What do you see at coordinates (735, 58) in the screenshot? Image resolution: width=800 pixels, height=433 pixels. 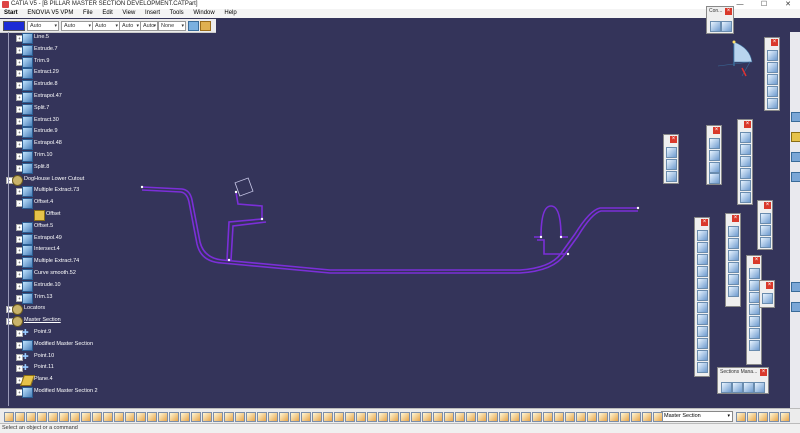 I see `compass-icon` at bounding box center [735, 58].